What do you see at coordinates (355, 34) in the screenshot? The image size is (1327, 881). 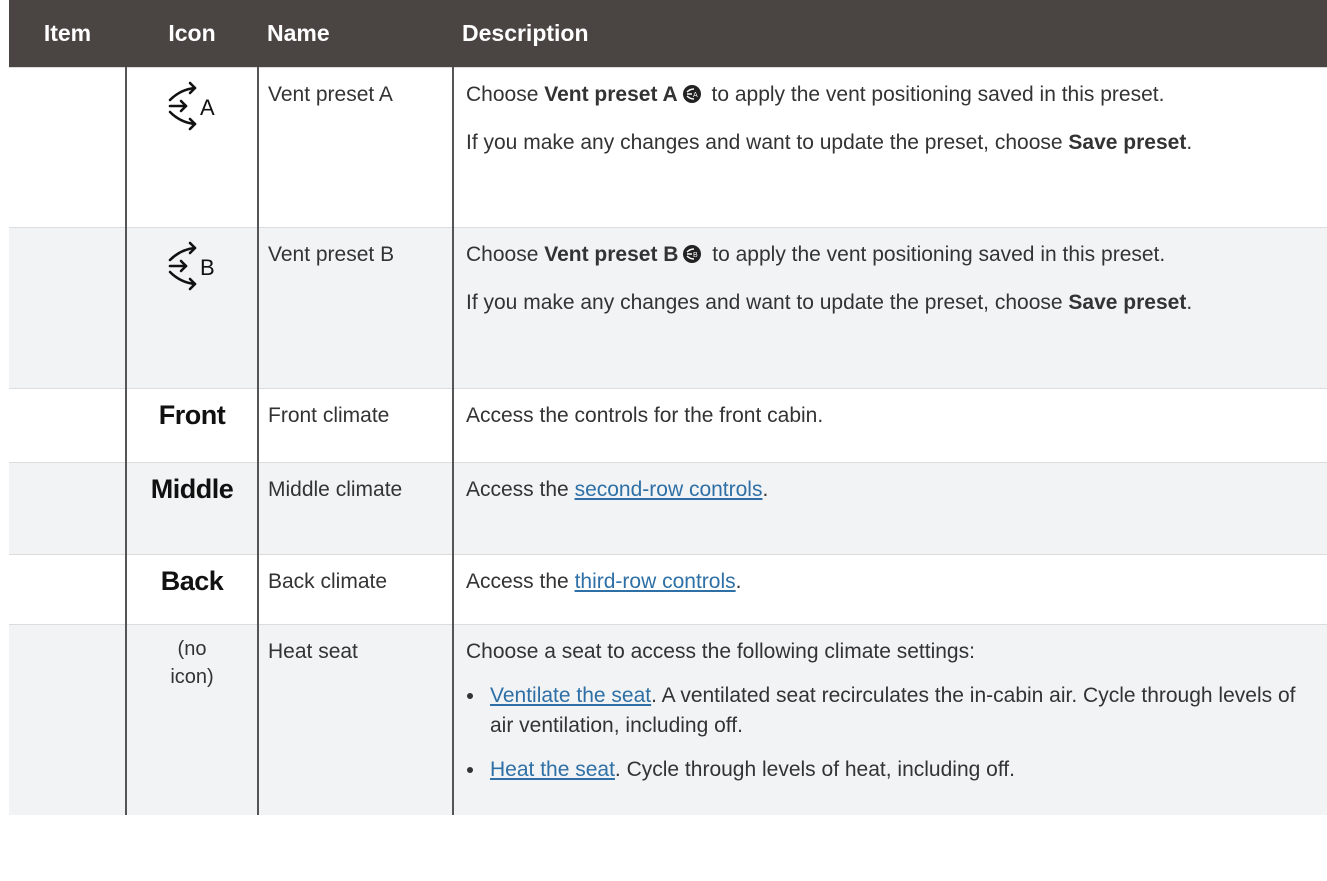 I see `header-name: Name` at bounding box center [355, 34].